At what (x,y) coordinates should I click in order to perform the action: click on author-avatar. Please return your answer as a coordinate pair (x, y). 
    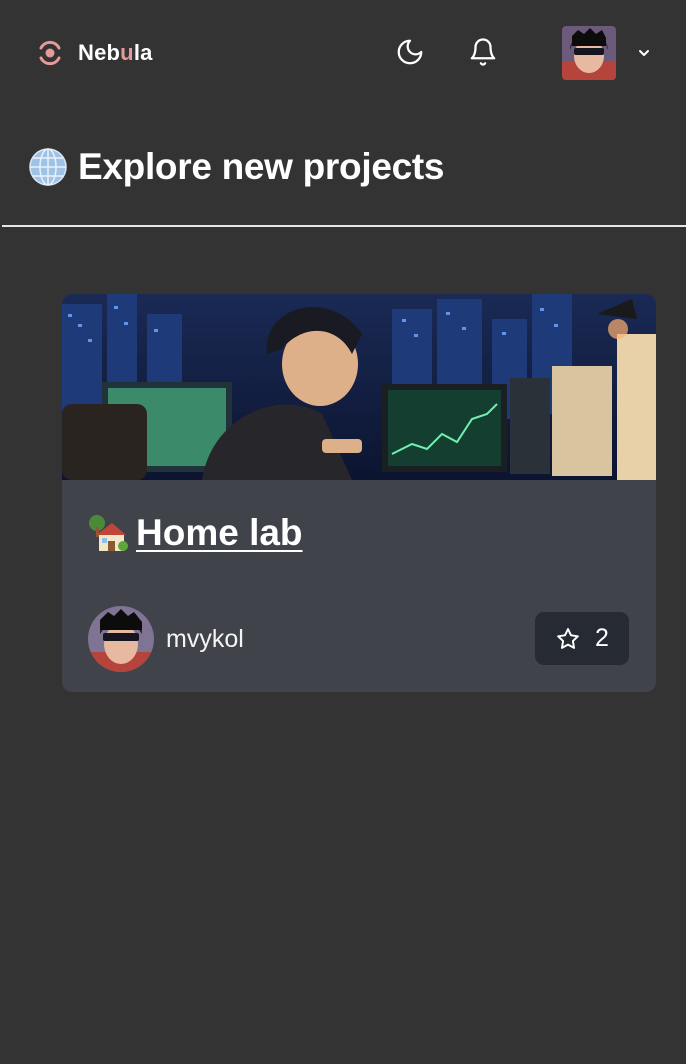
    Looking at the image, I should click on (121, 639).